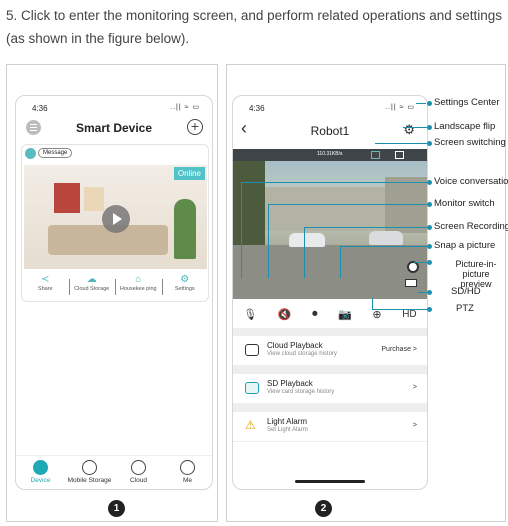 This screenshot has width=508, height=526. Describe the element at coordinates (330, 314) in the screenshot. I see `video-controls: 🎙 🔇 ⏺ 📷 ⊕ HD` at that location.